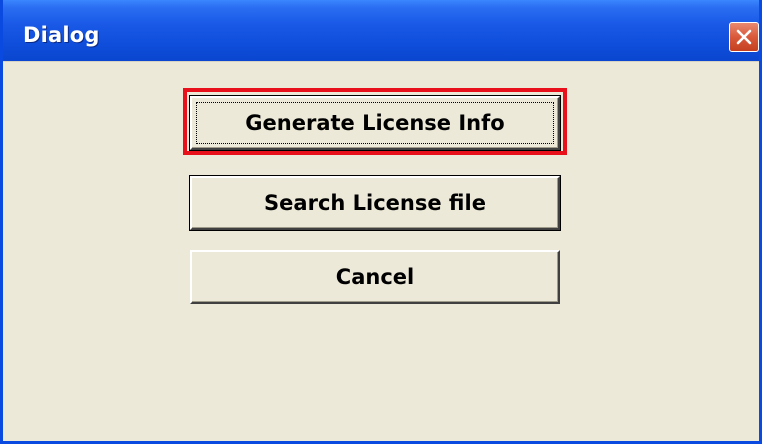  I want to click on search-license-file-label: Search License file, so click(375, 203).